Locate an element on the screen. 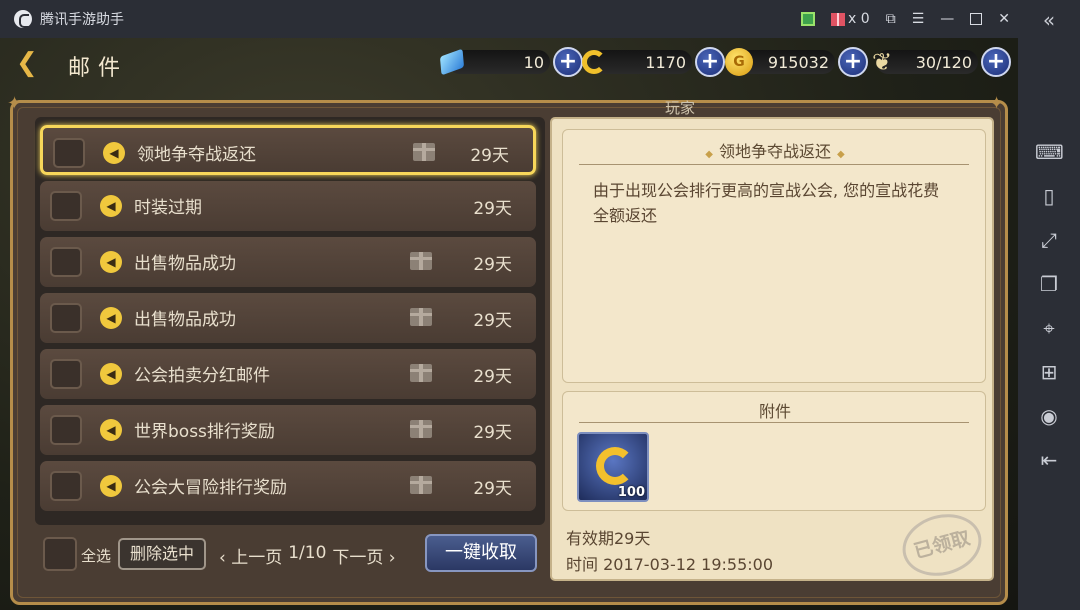  multi-window-icon: ❐ is located at coordinates (1049, 284).